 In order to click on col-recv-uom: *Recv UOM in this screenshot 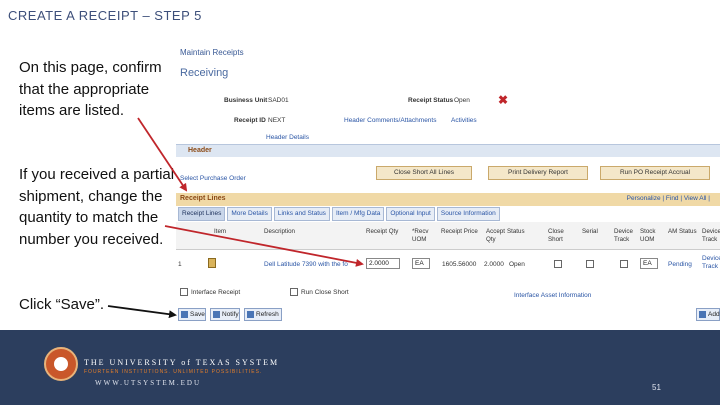, I will do `click(420, 235)`.